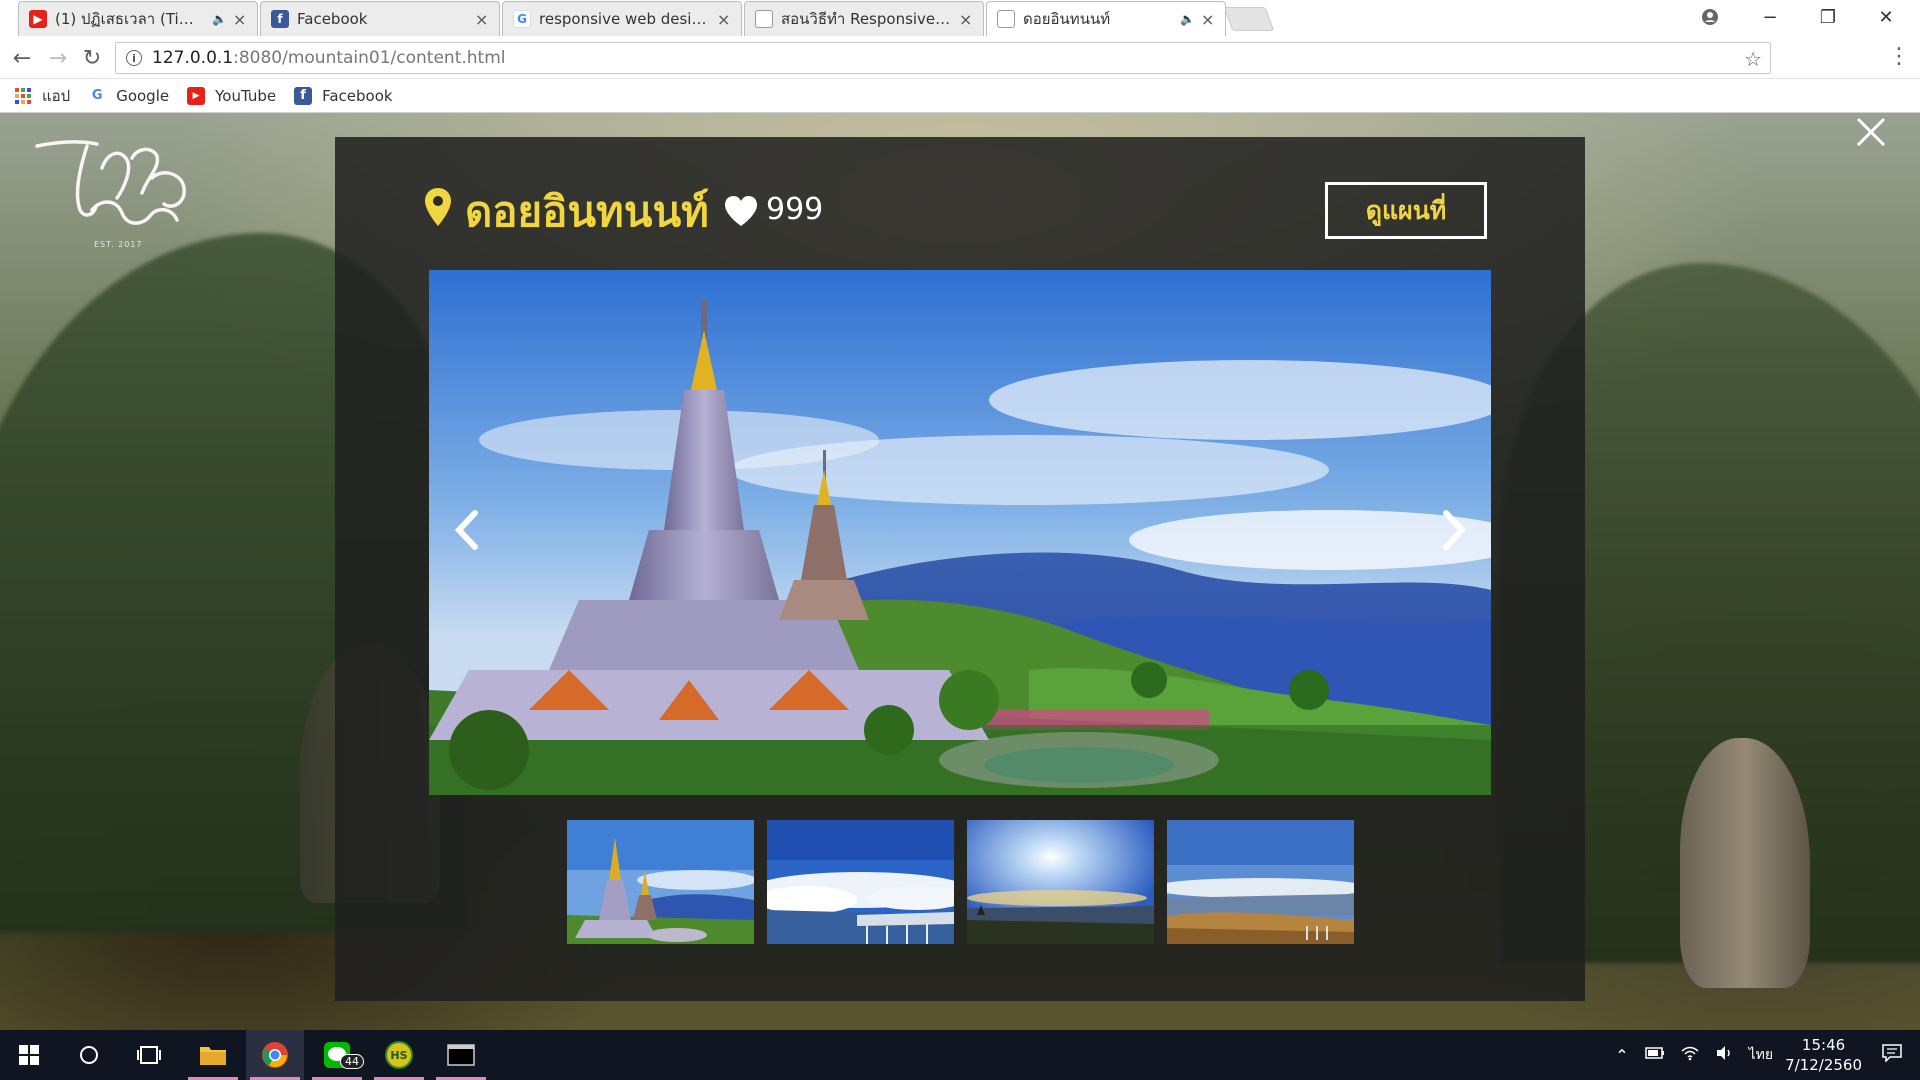  I want to click on tab-title: Facebook, so click(332, 19).